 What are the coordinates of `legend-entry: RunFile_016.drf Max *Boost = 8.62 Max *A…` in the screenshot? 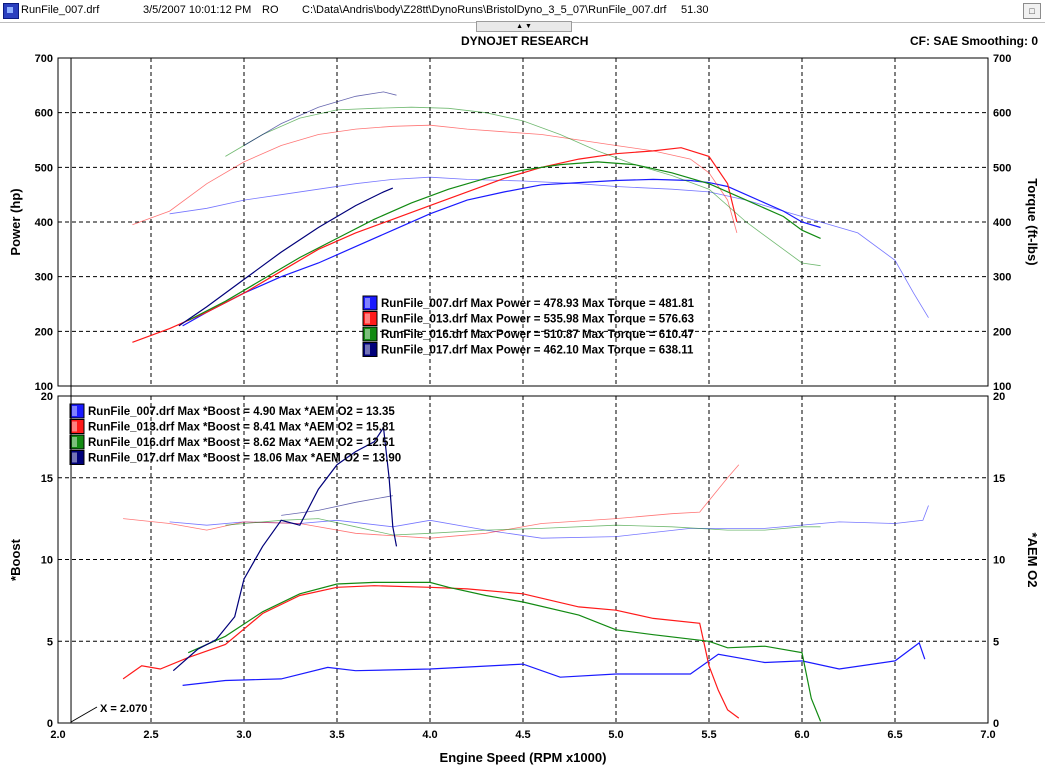 It's located at (241, 443).